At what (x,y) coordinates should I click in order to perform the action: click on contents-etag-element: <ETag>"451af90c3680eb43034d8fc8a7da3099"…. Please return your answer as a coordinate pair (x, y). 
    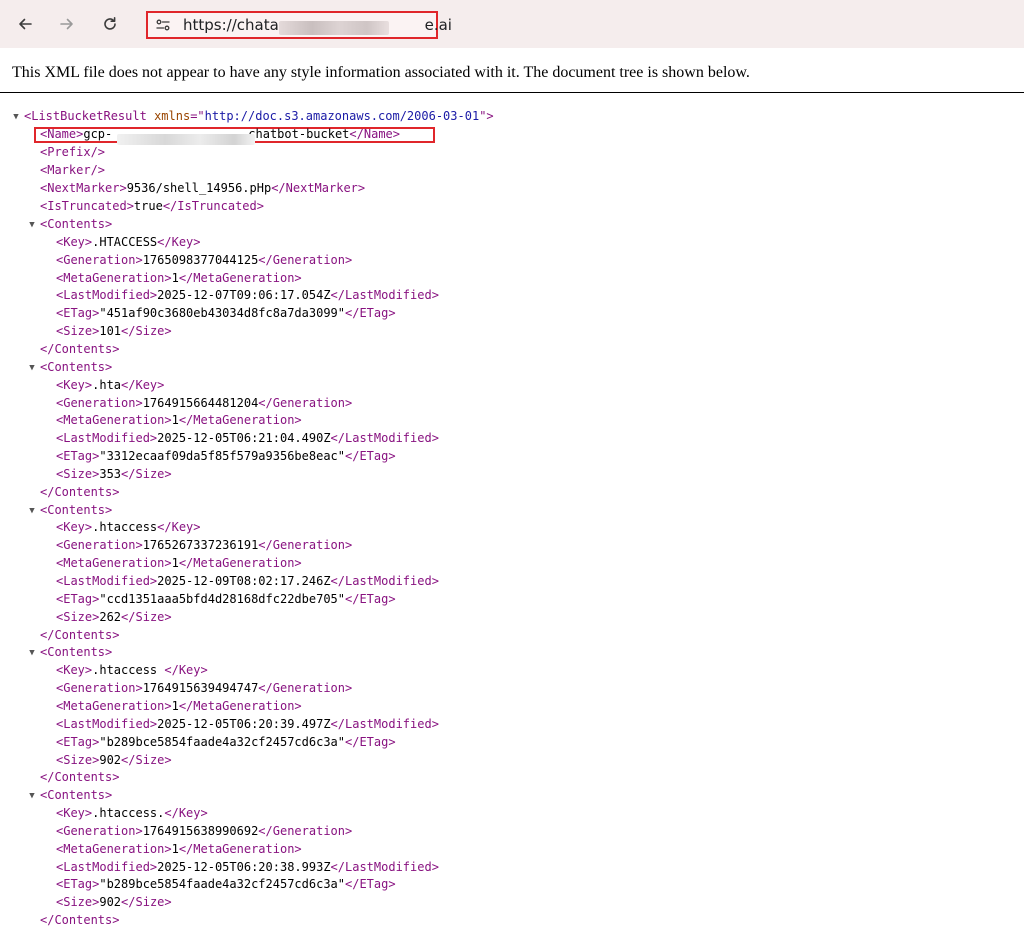
    Looking at the image, I should click on (226, 313).